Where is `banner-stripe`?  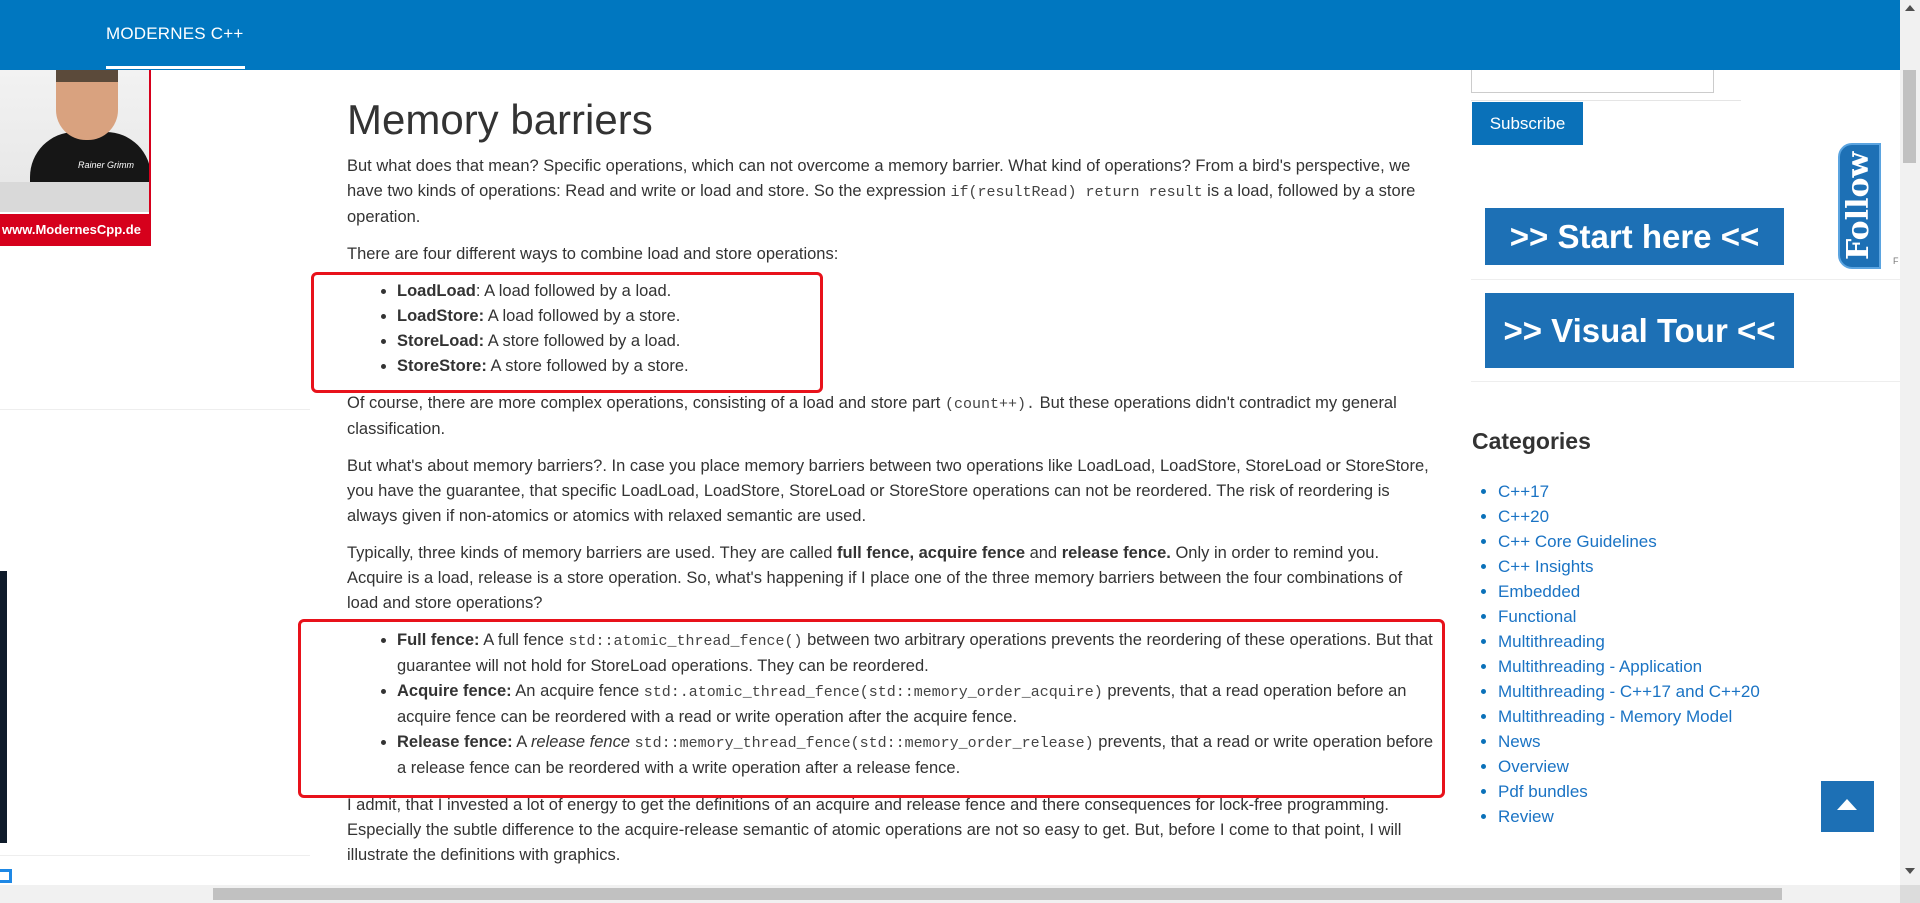
banner-stripe is located at coordinates (74, 197).